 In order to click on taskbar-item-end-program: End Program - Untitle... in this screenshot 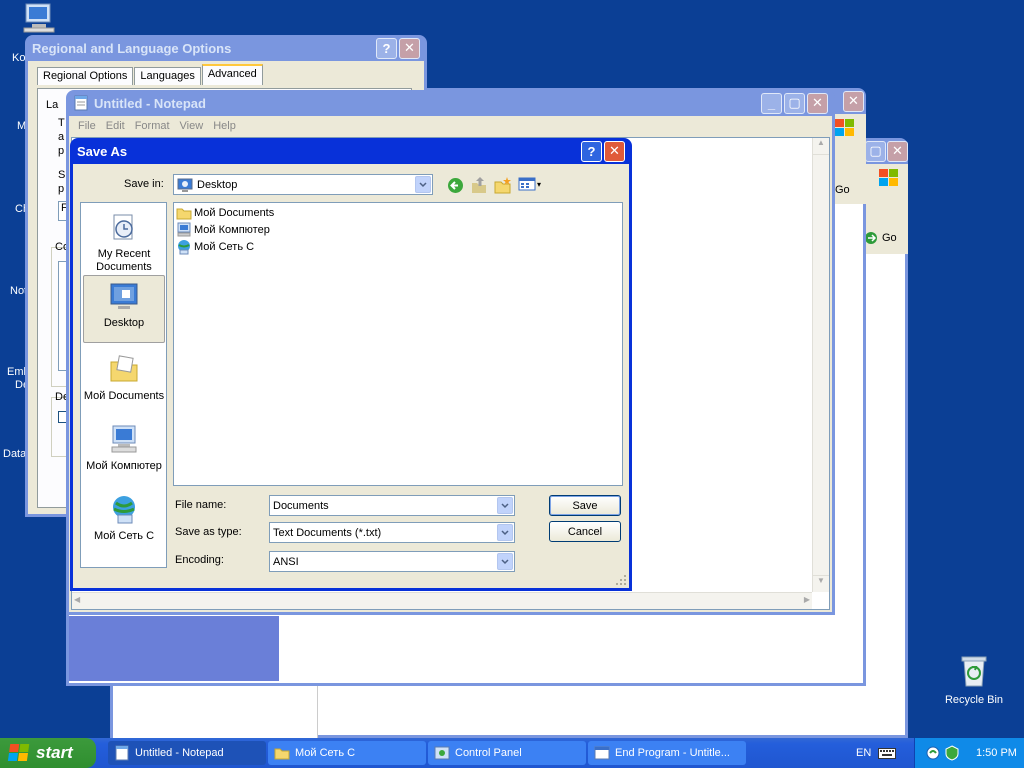, I will do `click(667, 753)`.